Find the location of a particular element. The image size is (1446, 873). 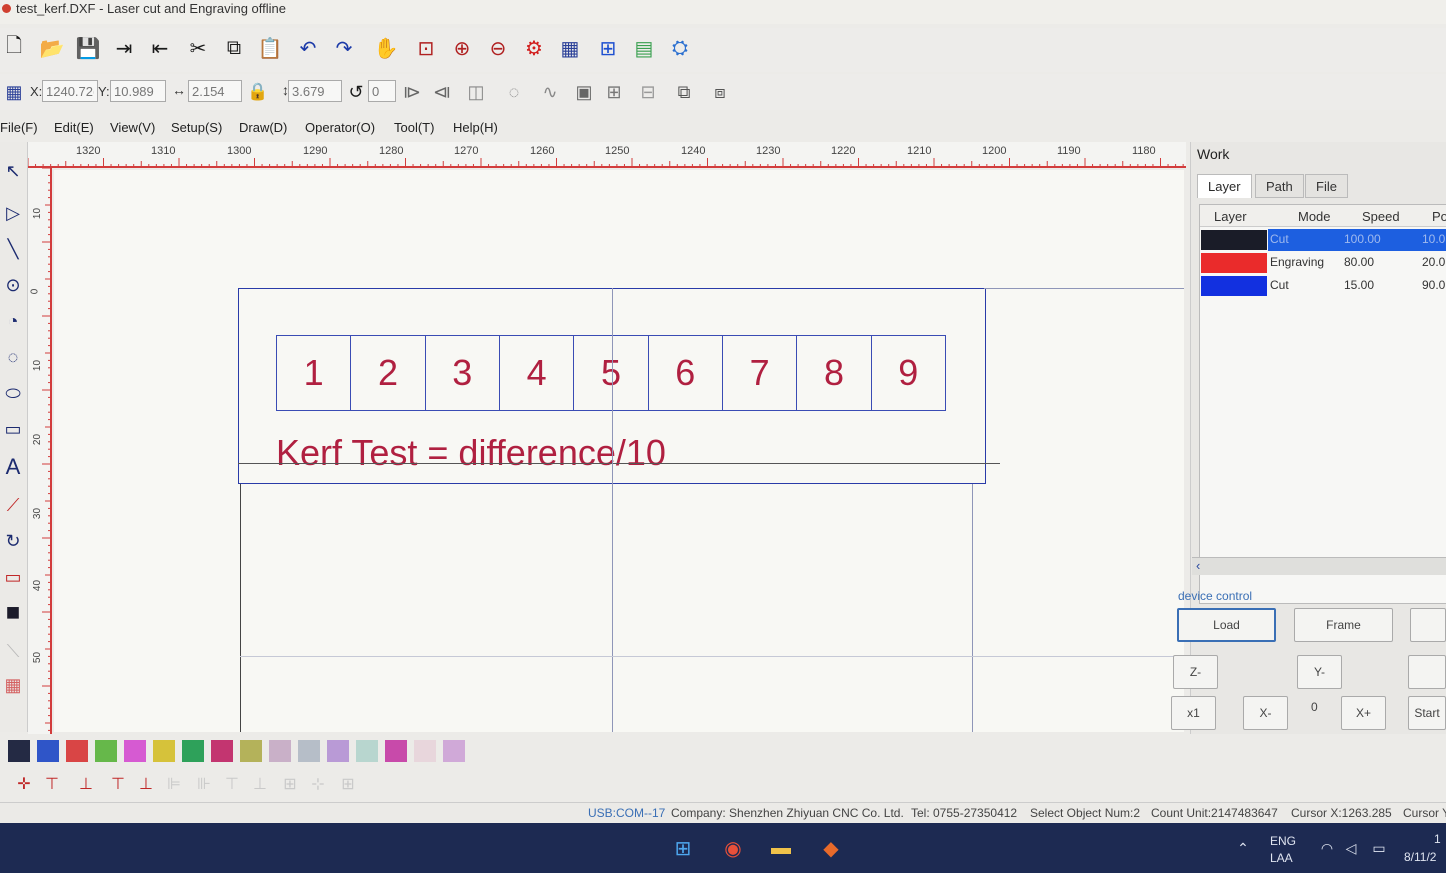

paste-icon: 📋 is located at coordinates (270, 48).